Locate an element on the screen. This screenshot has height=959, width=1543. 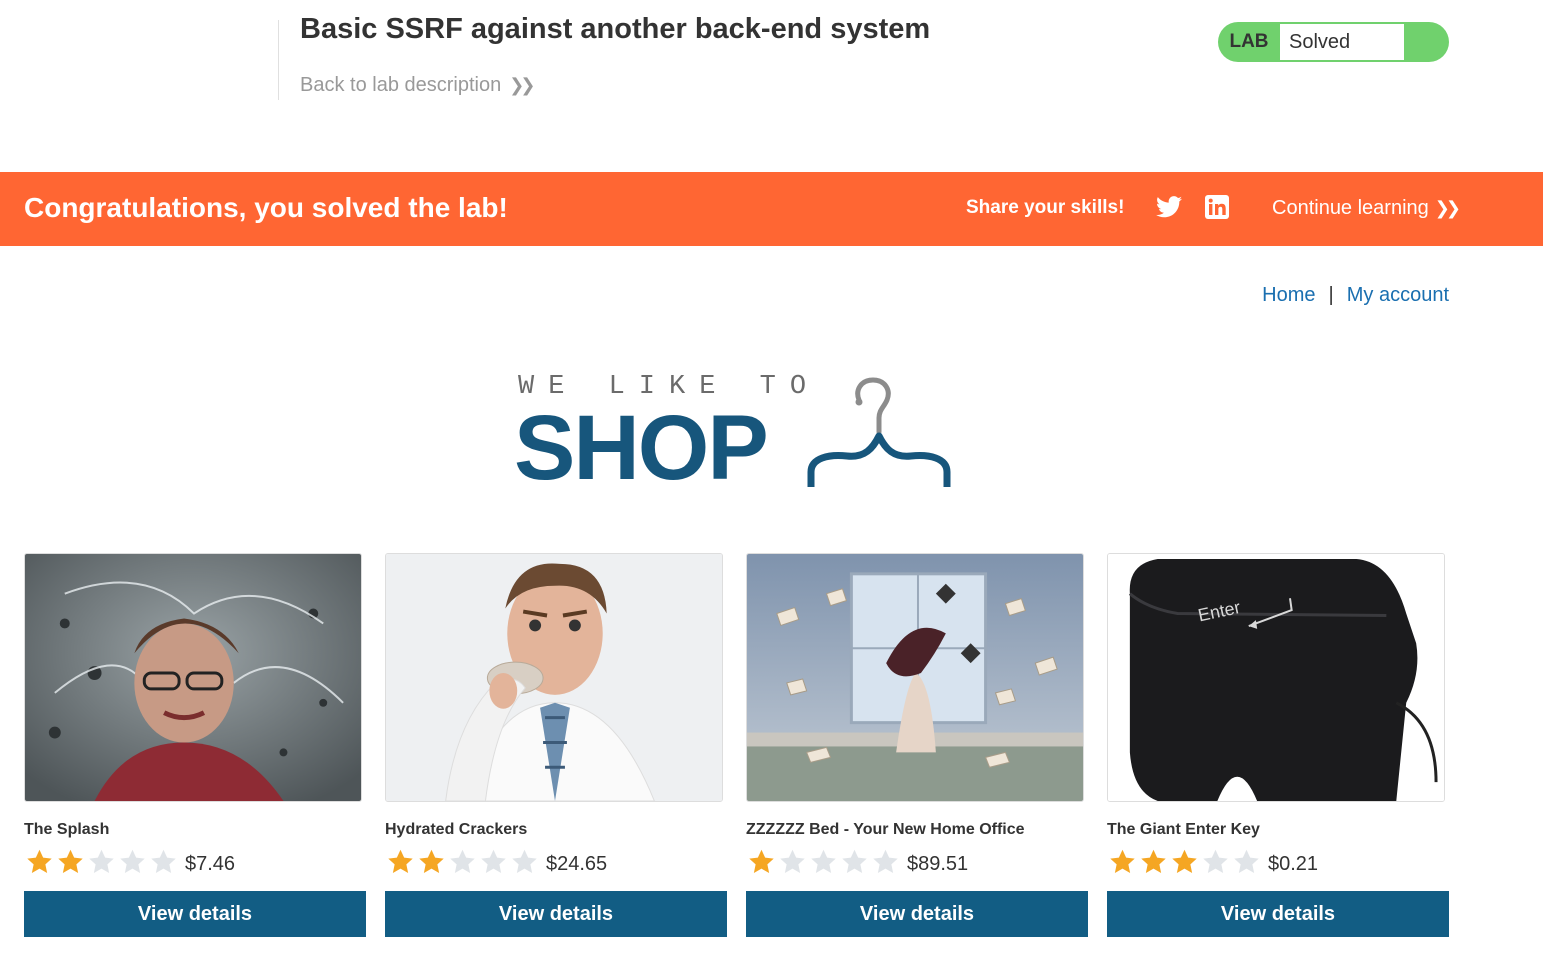
share-skills-label: Share your skills! is located at coordinates (1045, 207).